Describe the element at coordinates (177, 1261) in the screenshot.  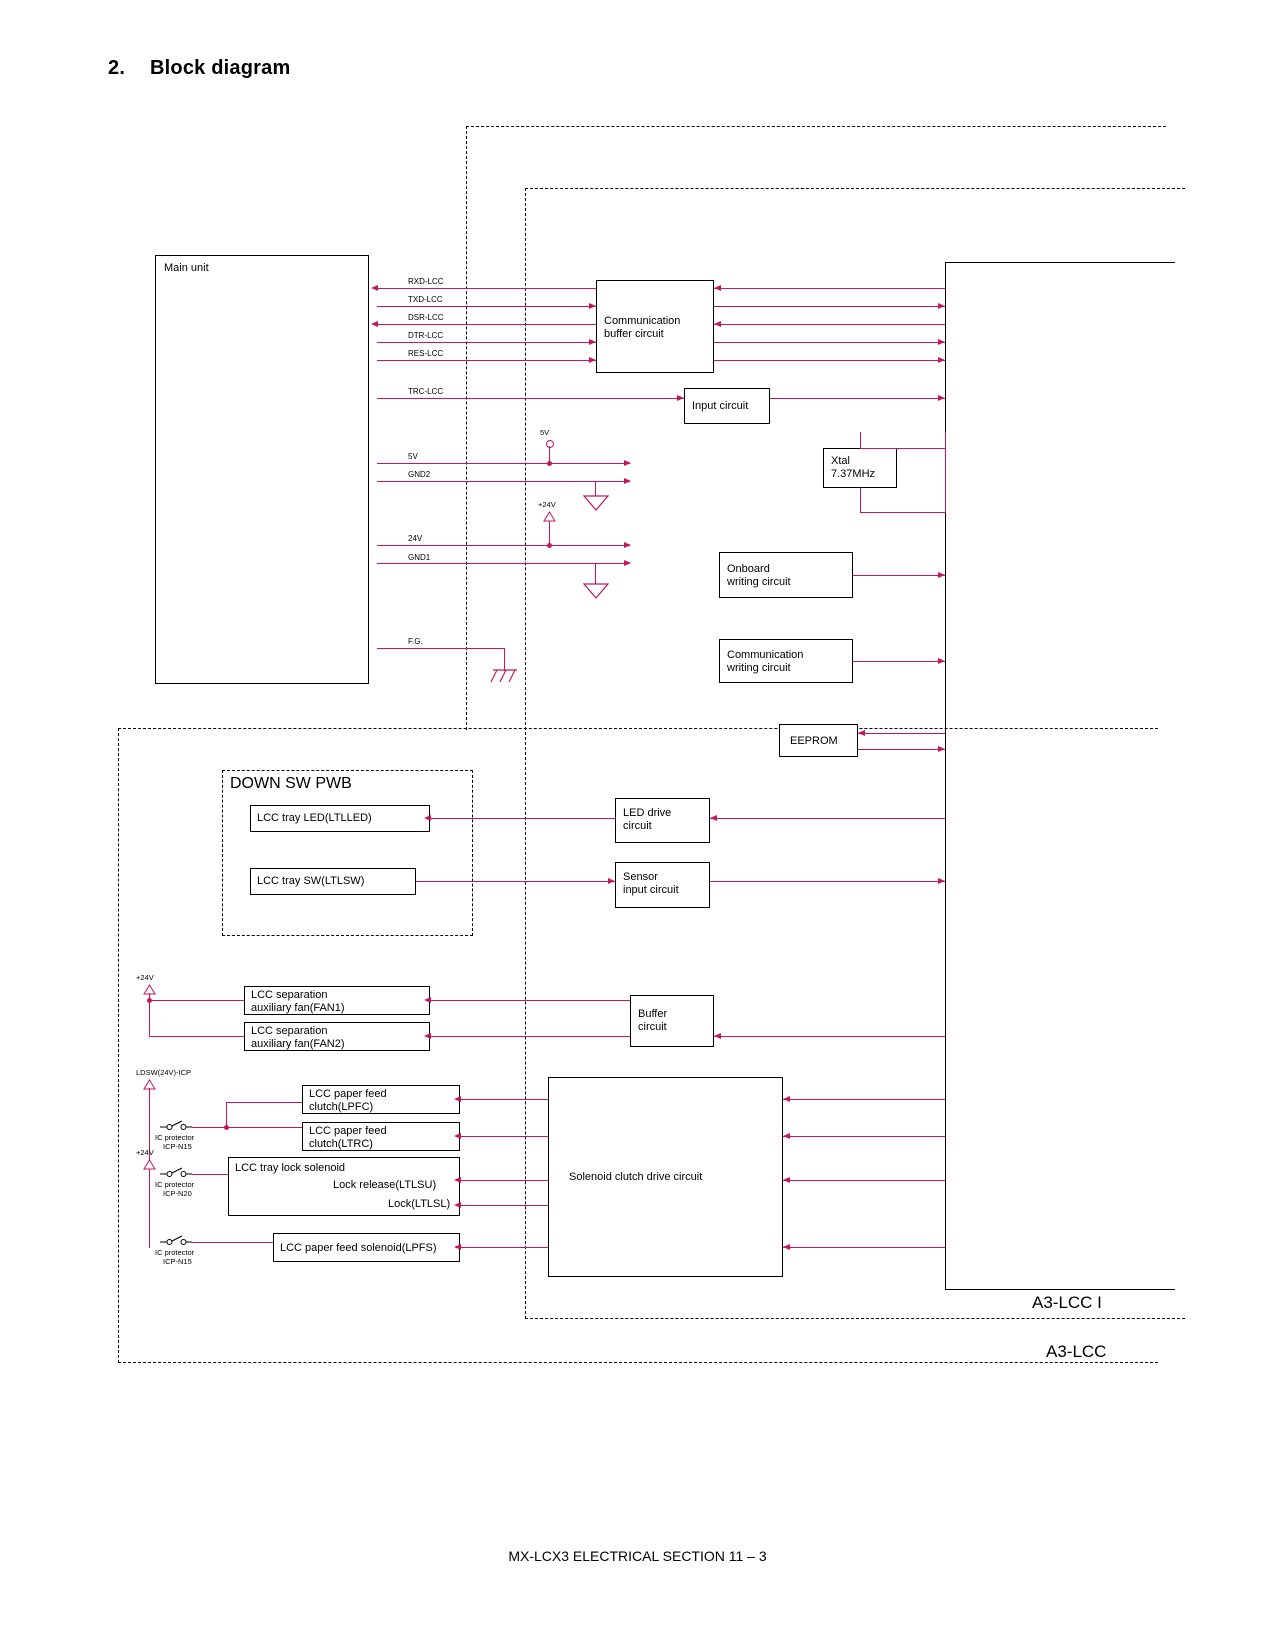
I see `ic-protector-3-value: ICP-N15` at that location.